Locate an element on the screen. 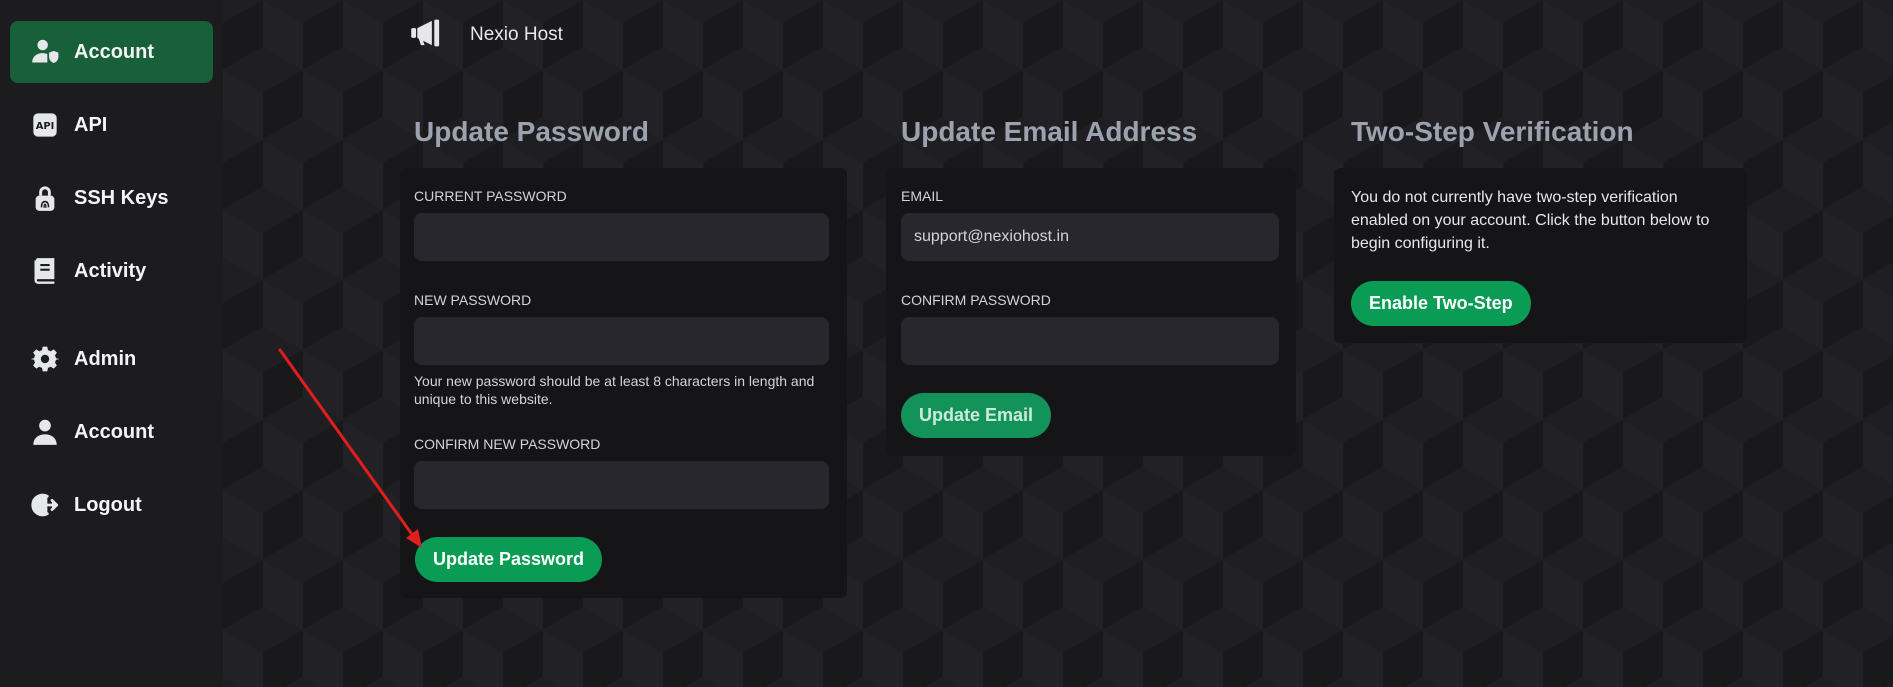 Image resolution: width=1893 pixels, height=687 pixels. current-password-label: CURRENT PASSWORD is located at coordinates (490, 196).